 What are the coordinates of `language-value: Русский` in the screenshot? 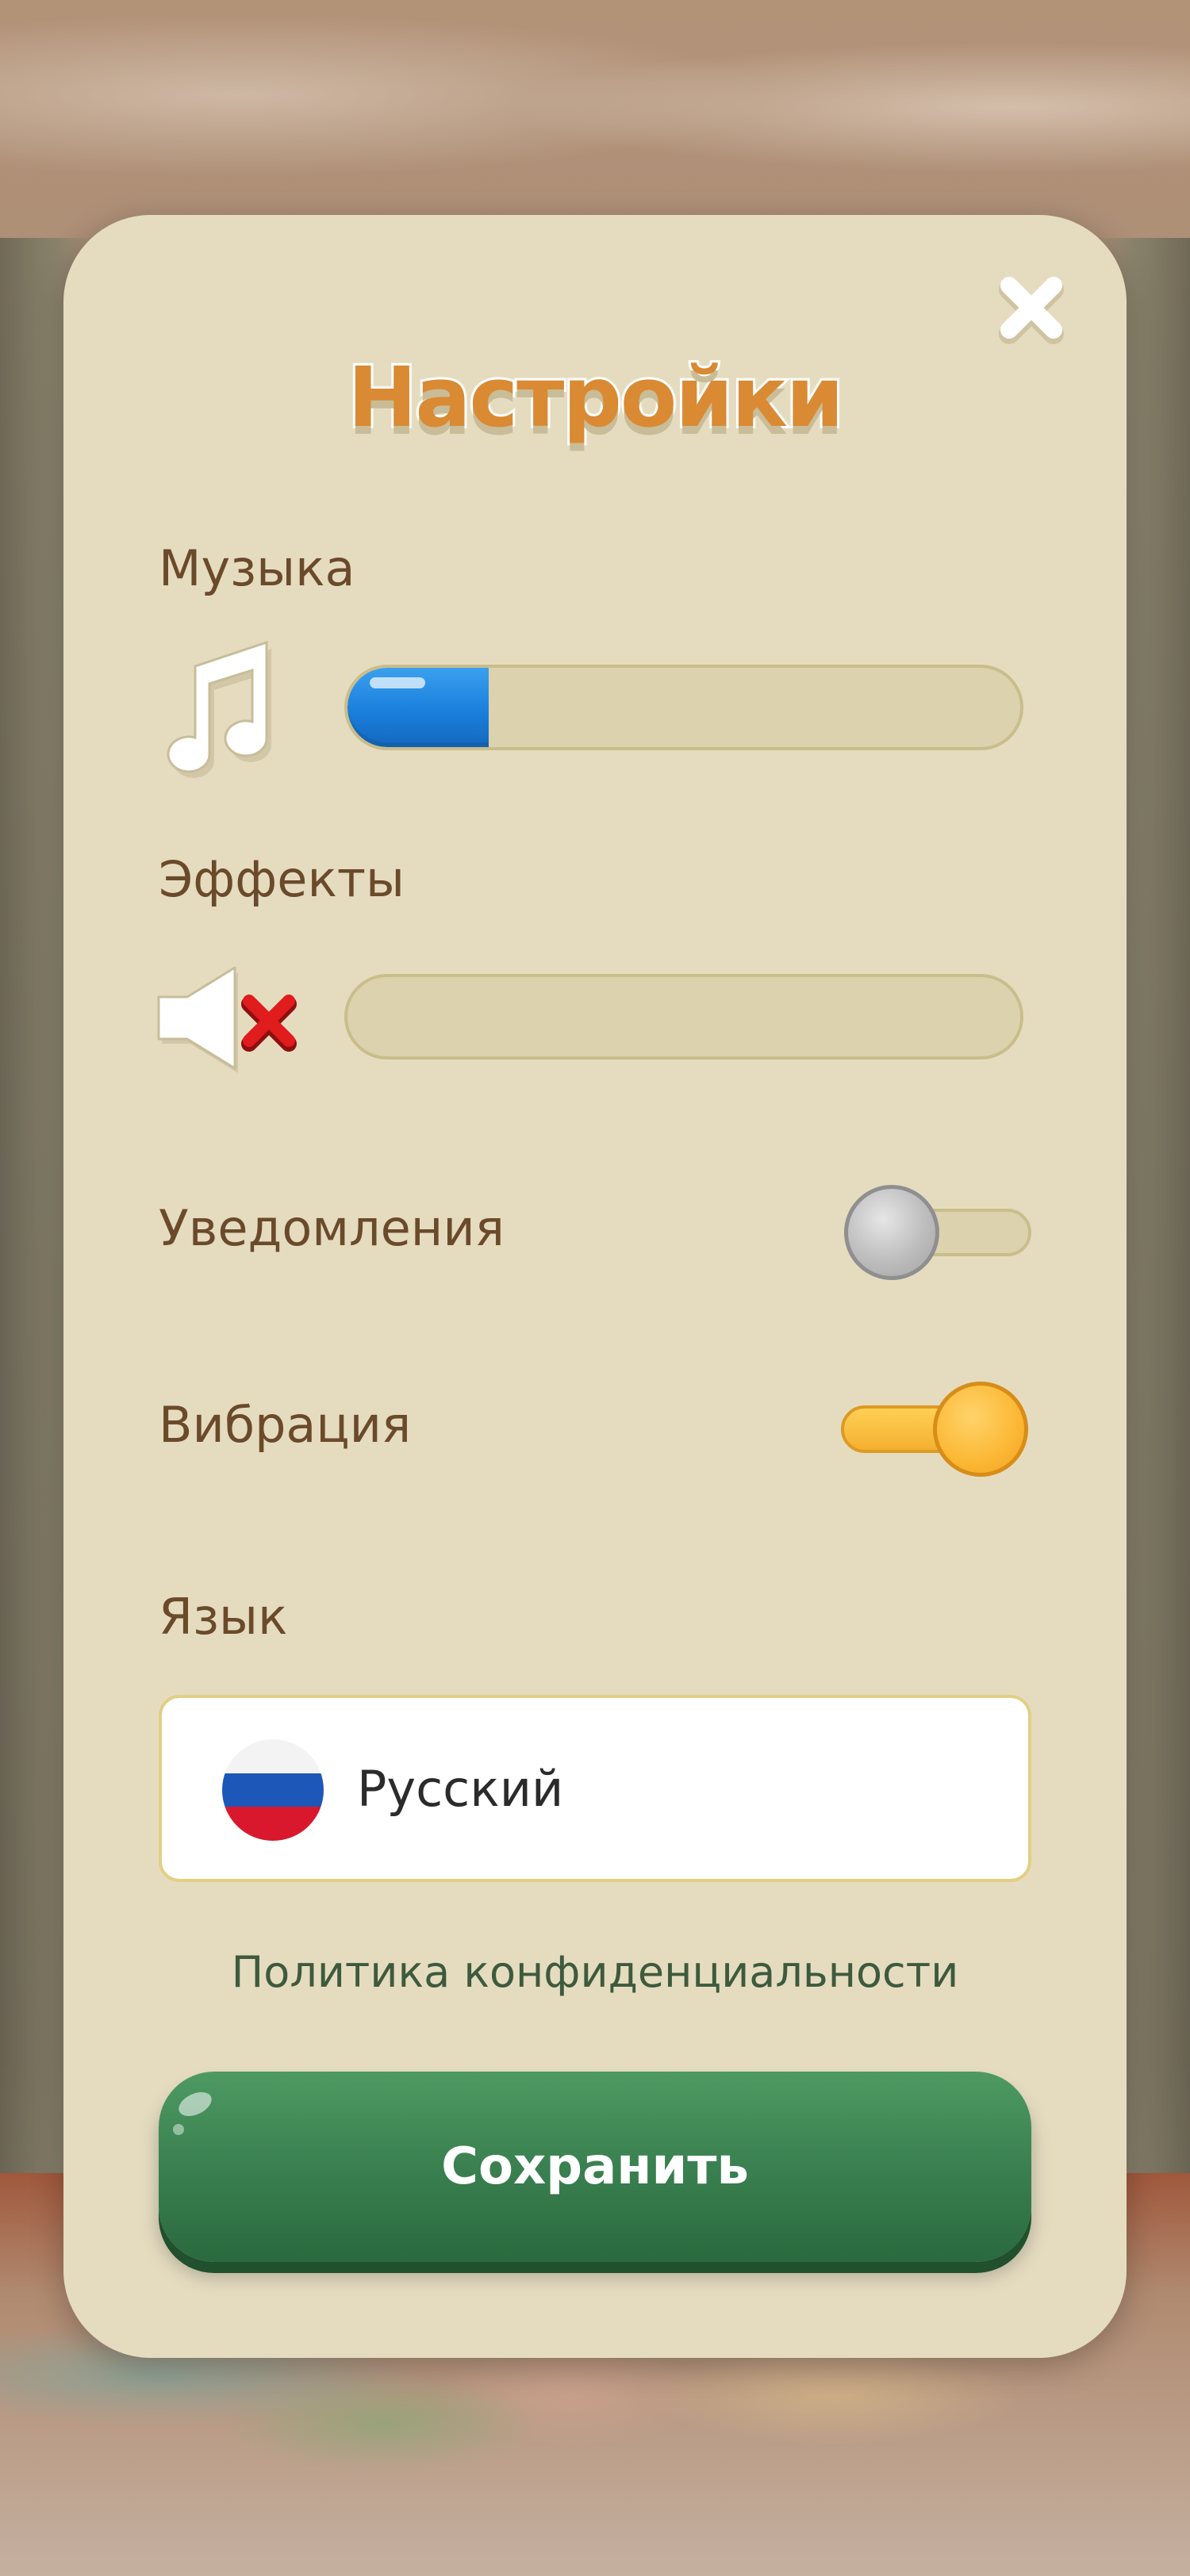 It's located at (460, 1789).